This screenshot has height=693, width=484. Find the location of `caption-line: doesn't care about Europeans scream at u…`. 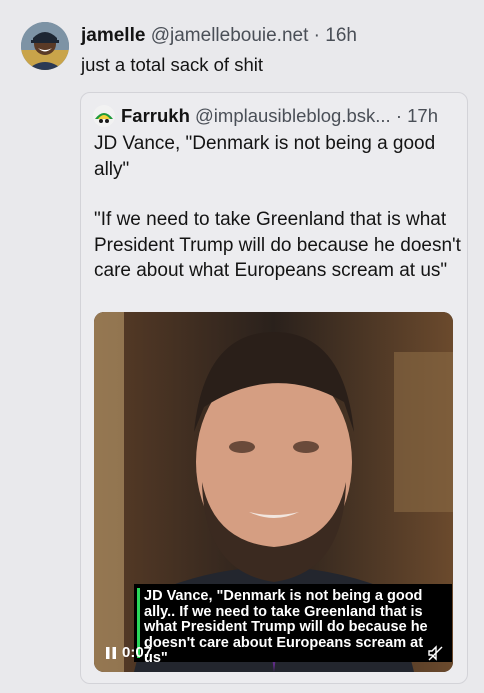

caption-line: doesn't care about Europeans scream at u… is located at coordinates (284, 650).